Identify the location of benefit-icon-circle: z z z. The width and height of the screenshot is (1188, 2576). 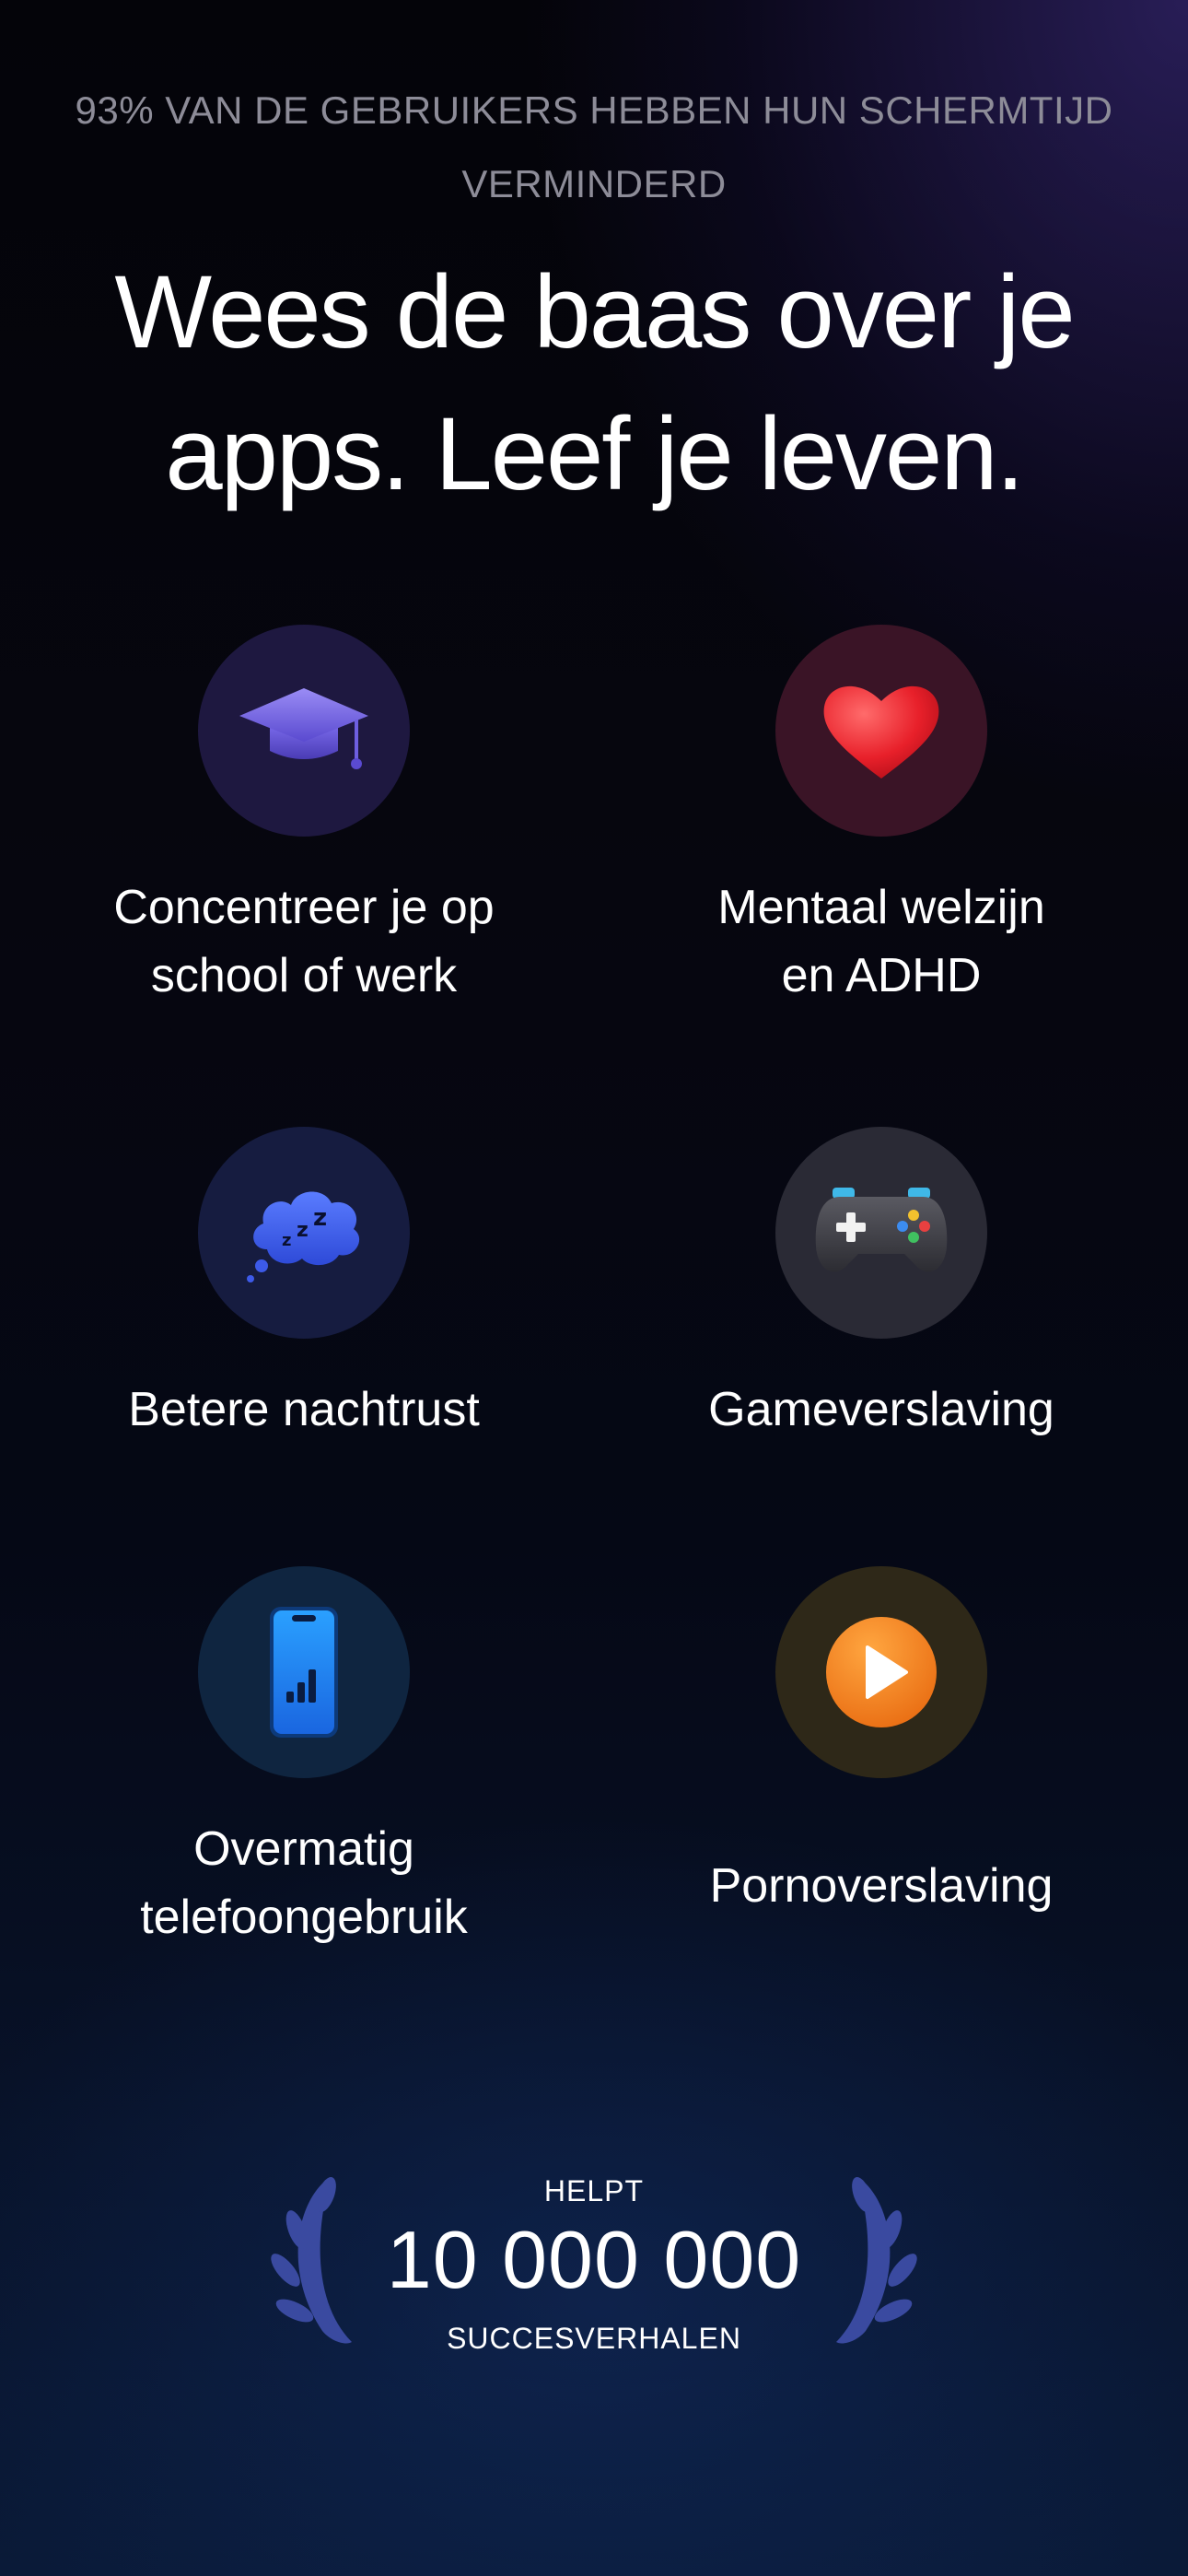
(304, 1233).